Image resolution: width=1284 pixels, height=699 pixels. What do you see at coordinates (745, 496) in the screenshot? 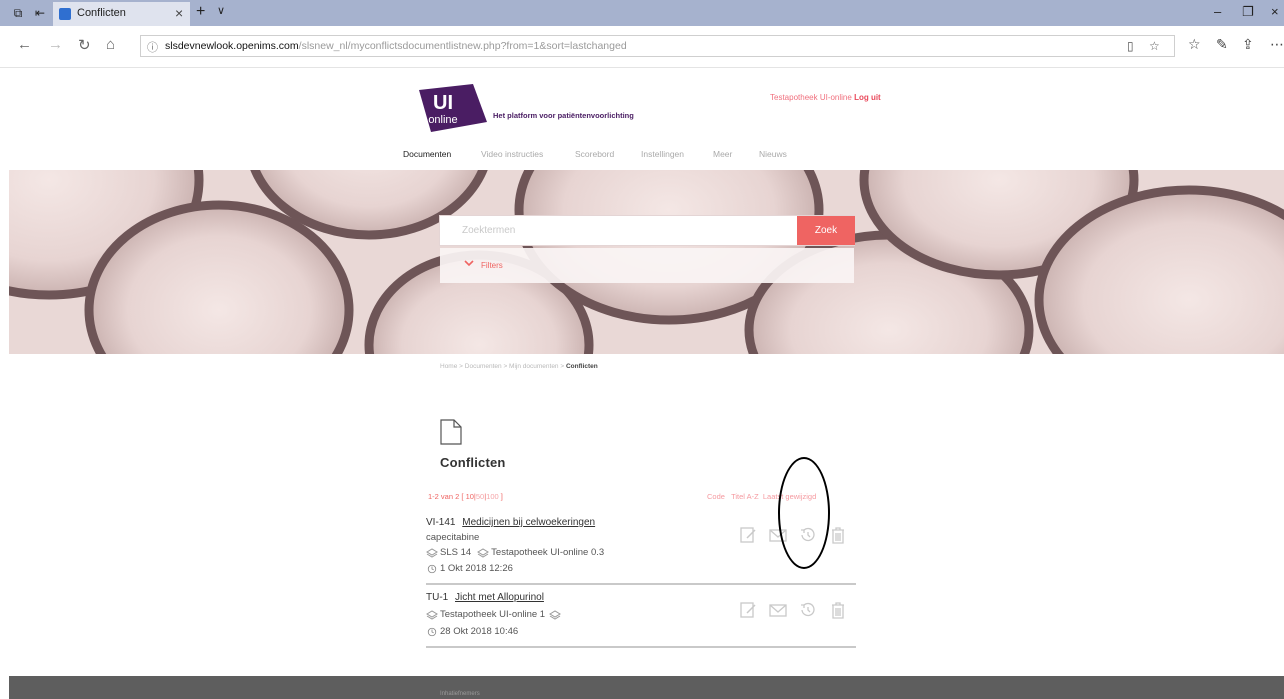
I see `sort-title-az: Titel A-Z` at bounding box center [745, 496].